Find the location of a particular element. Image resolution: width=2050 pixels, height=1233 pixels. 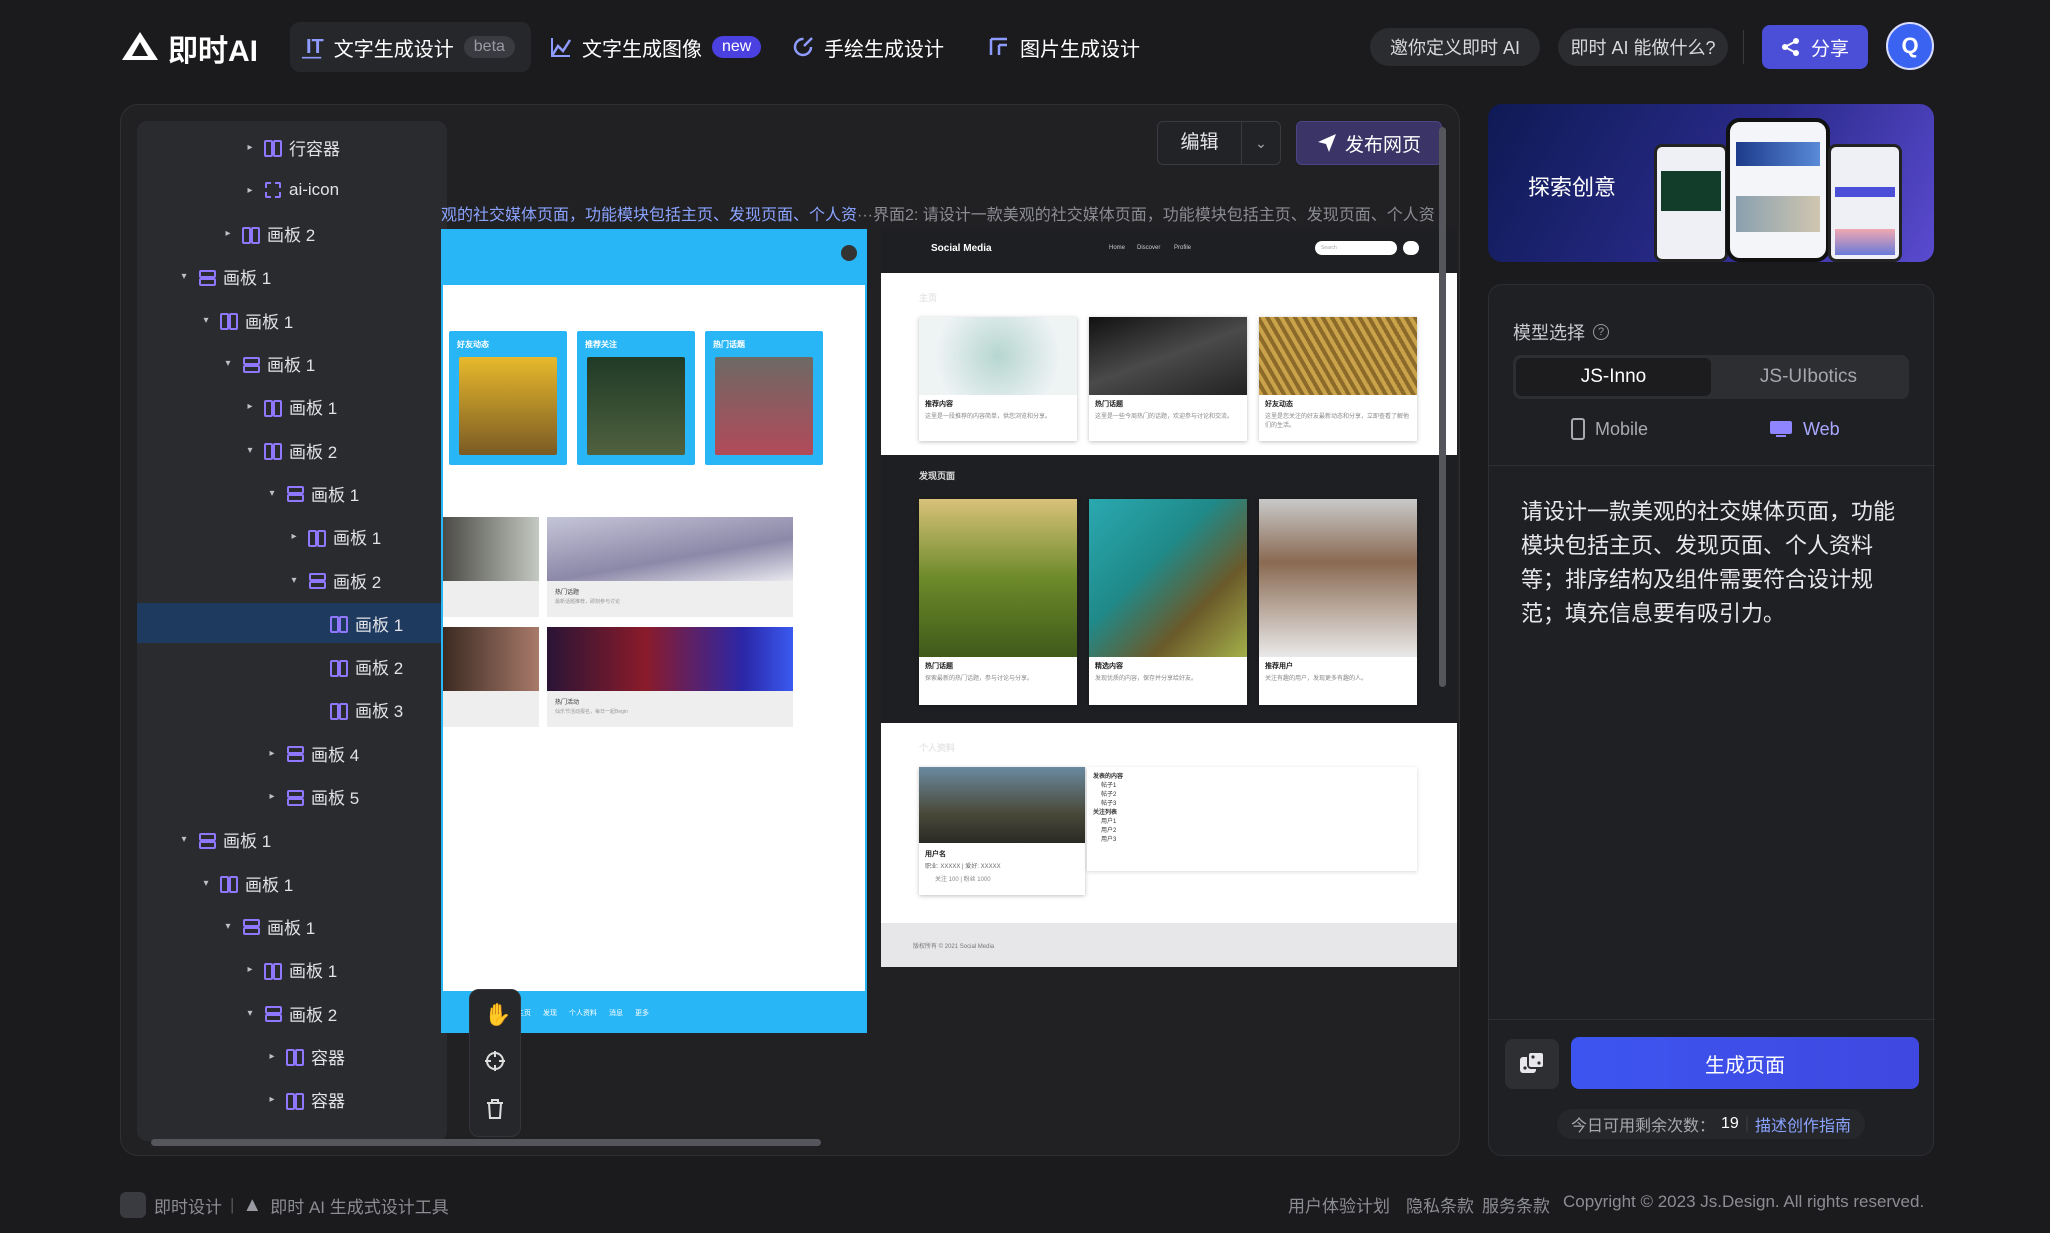

publish-button: 发布网页 is located at coordinates (1369, 143).